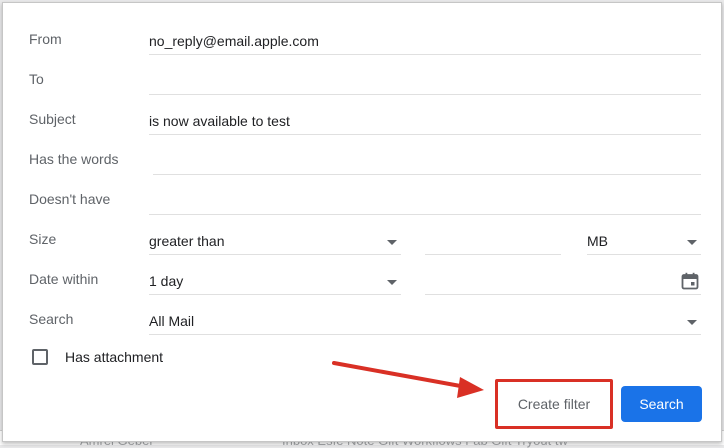  Describe the element at coordinates (70, 199) in the screenshot. I see `doesnt-have-label: Doesn't have` at that location.